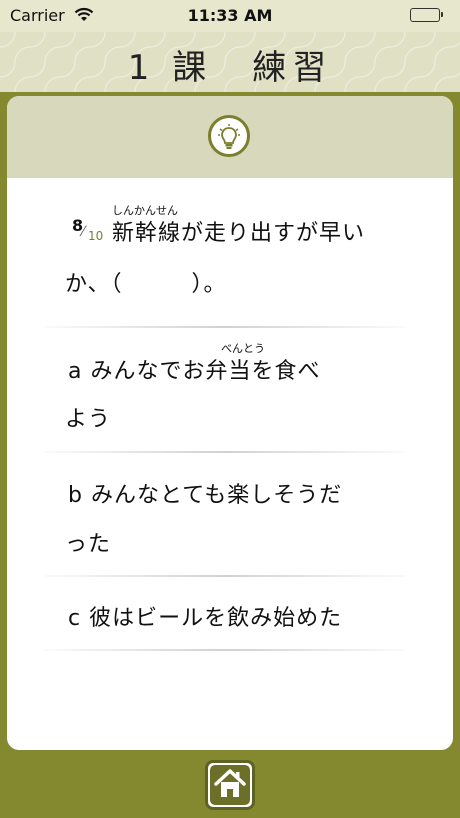  I want to click on option-a-line2: よう, so click(88, 419).